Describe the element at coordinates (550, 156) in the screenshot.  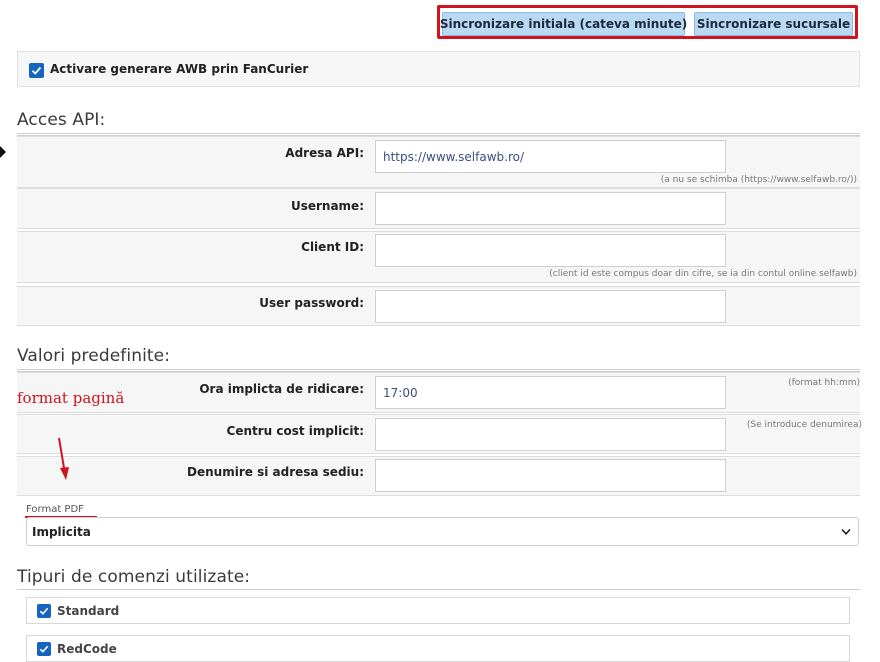
I see `api-address-input: https://www.selfawb.ro/` at that location.